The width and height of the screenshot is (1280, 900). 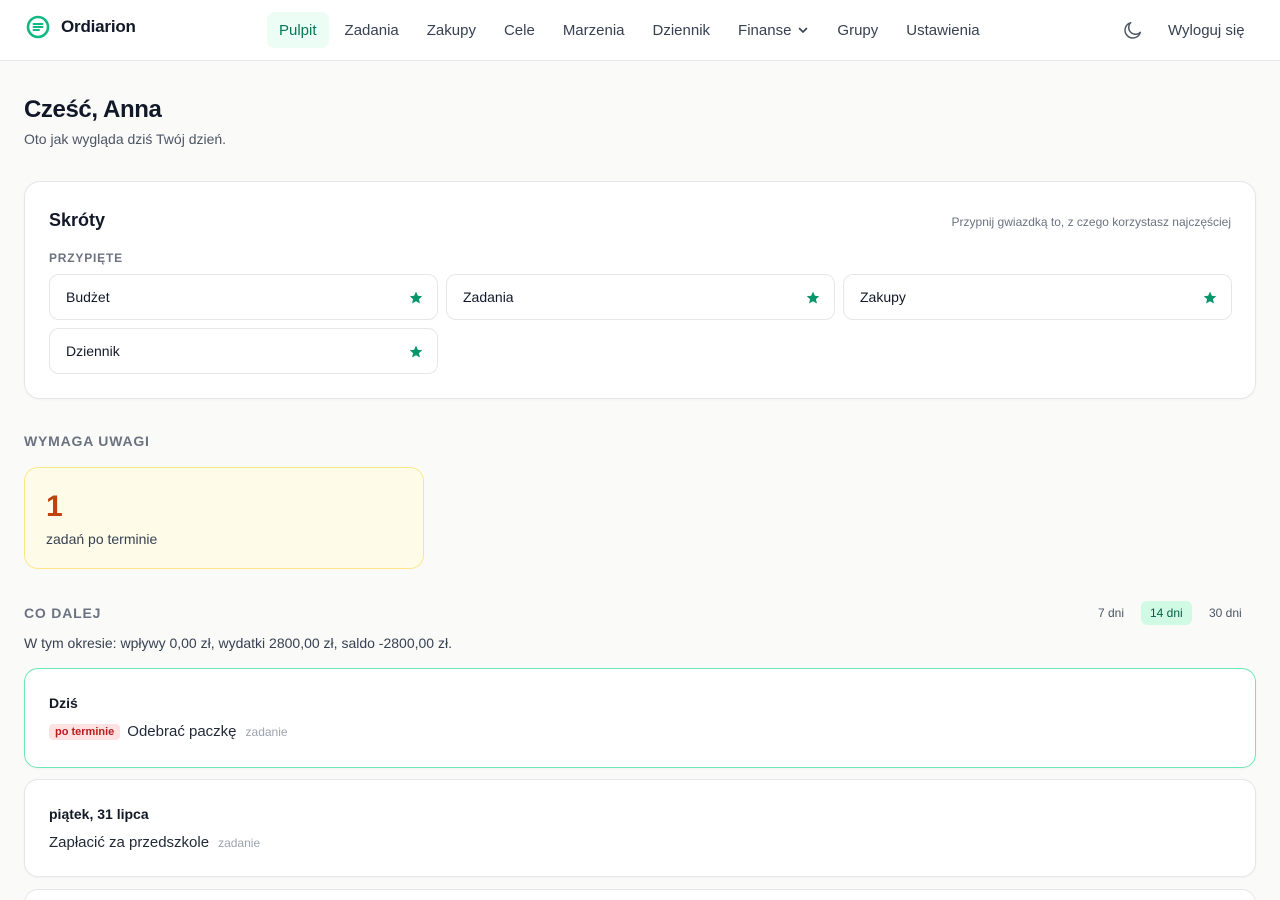 What do you see at coordinates (640, 718) in the screenshot?
I see `day-card-today: Dziś po terminie Odebrać paczkę zadanie` at bounding box center [640, 718].